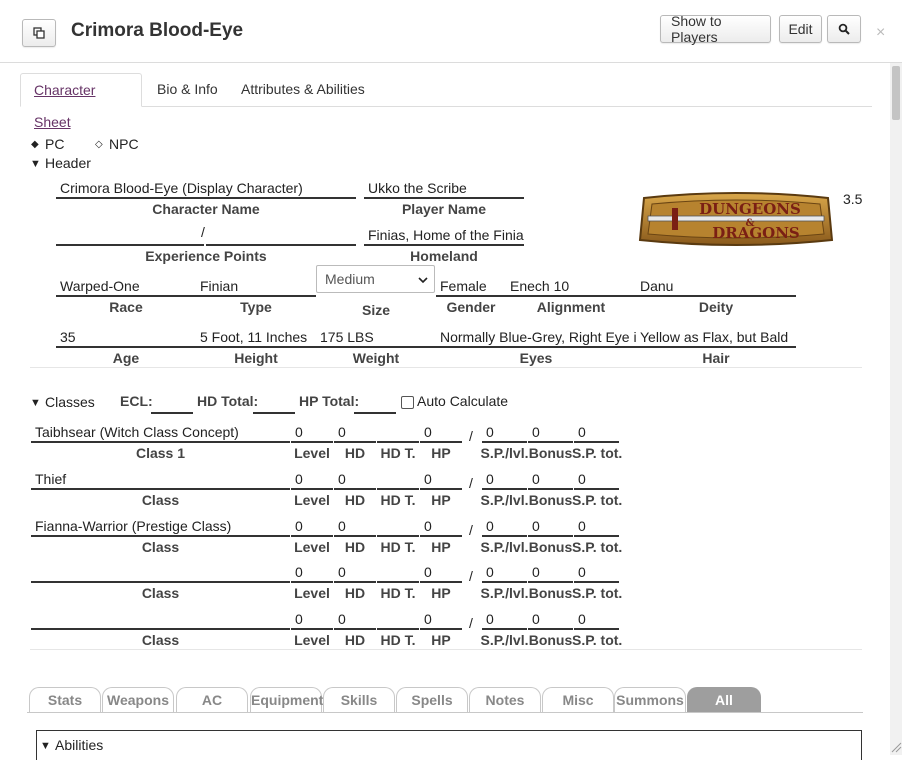 Image resolution: width=902 pixels, height=760 pixels. Describe the element at coordinates (359, 700) in the screenshot. I see `sheet-tab-skills: Skills` at that location.